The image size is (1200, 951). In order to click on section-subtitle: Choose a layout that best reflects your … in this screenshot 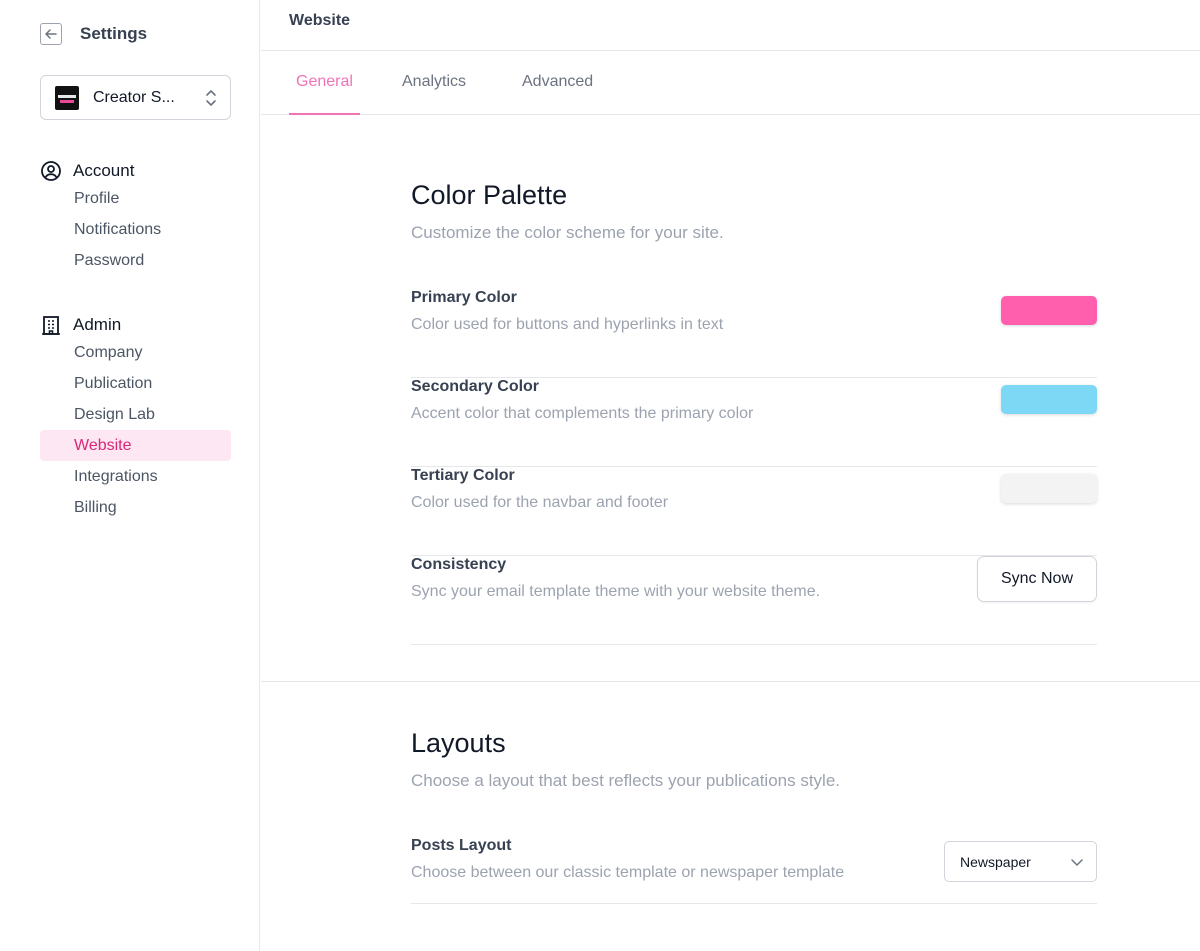, I will do `click(626, 780)`.